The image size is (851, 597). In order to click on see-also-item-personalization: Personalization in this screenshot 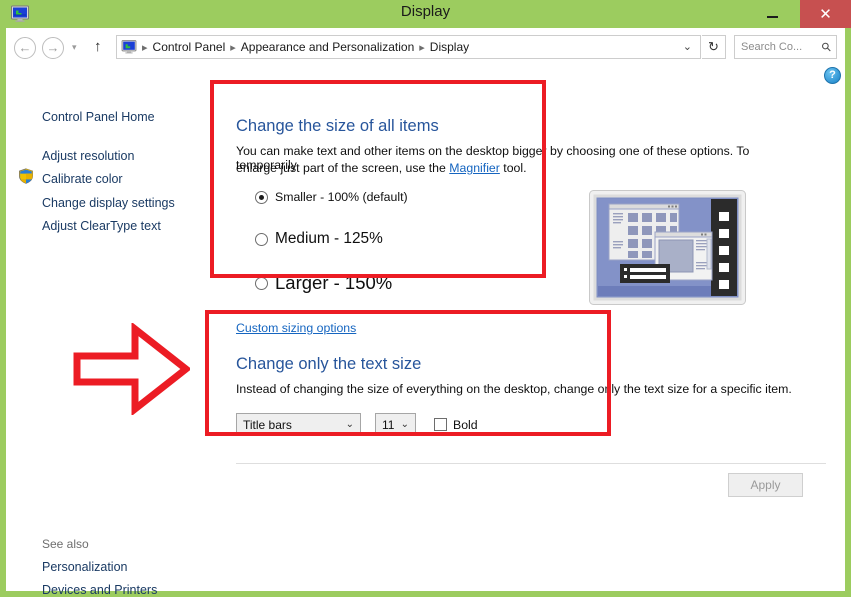, I will do `click(84, 567)`.